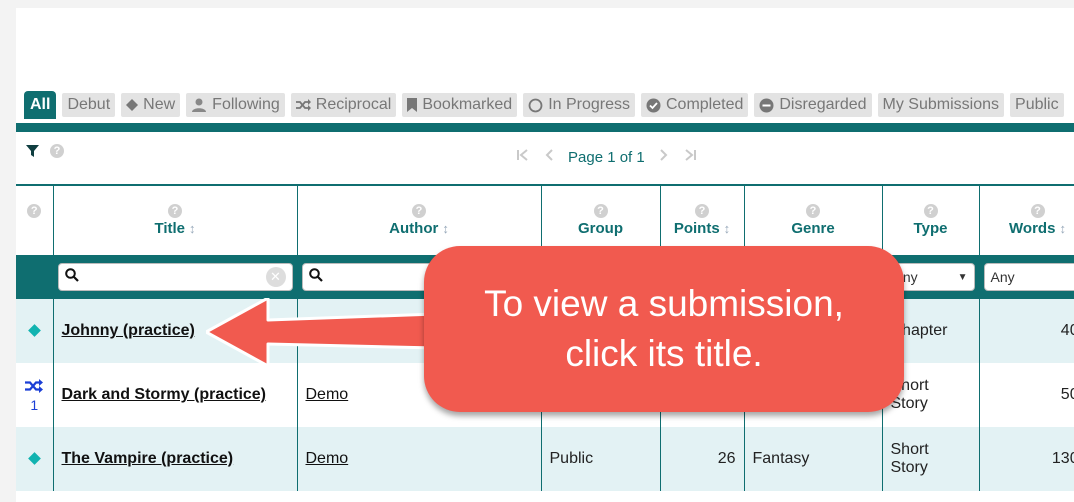 The width and height of the screenshot is (1074, 502). I want to click on tab-underline-bar, so click(545, 127).